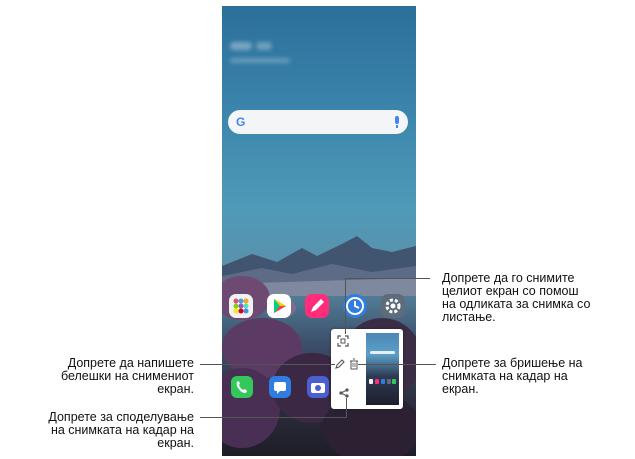 This screenshot has width=635, height=459. Describe the element at coordinates (355, 306) in the screenshot. I see `clock-icon` at that location.